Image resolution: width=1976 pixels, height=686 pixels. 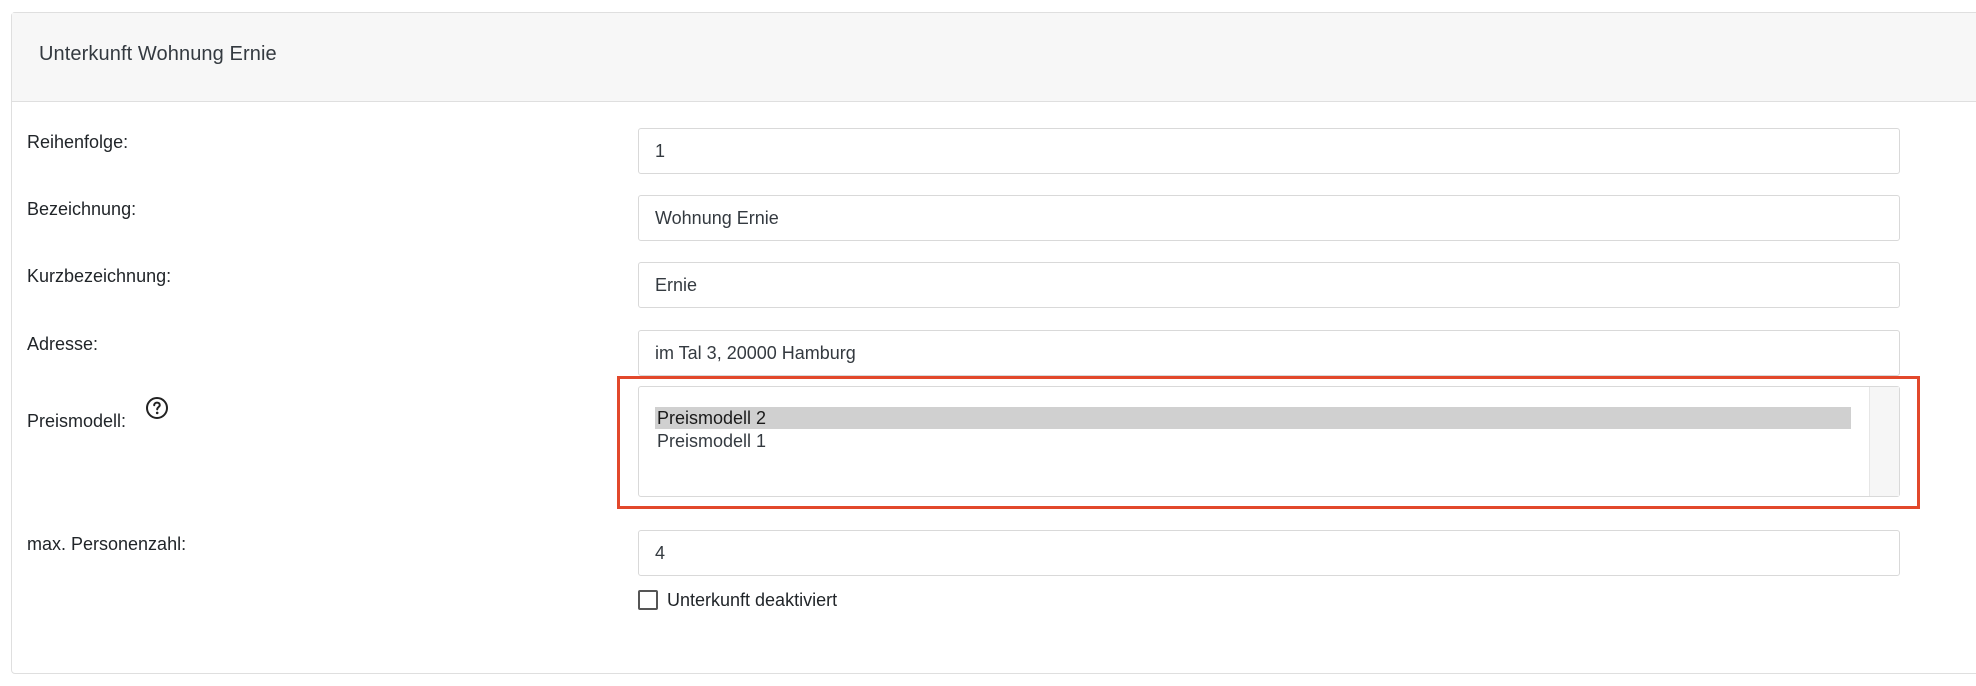 What do you see at coordinates (1269, 553) in the screenshot?
I see `max-persons-input` at bounding box center [1269, 553].